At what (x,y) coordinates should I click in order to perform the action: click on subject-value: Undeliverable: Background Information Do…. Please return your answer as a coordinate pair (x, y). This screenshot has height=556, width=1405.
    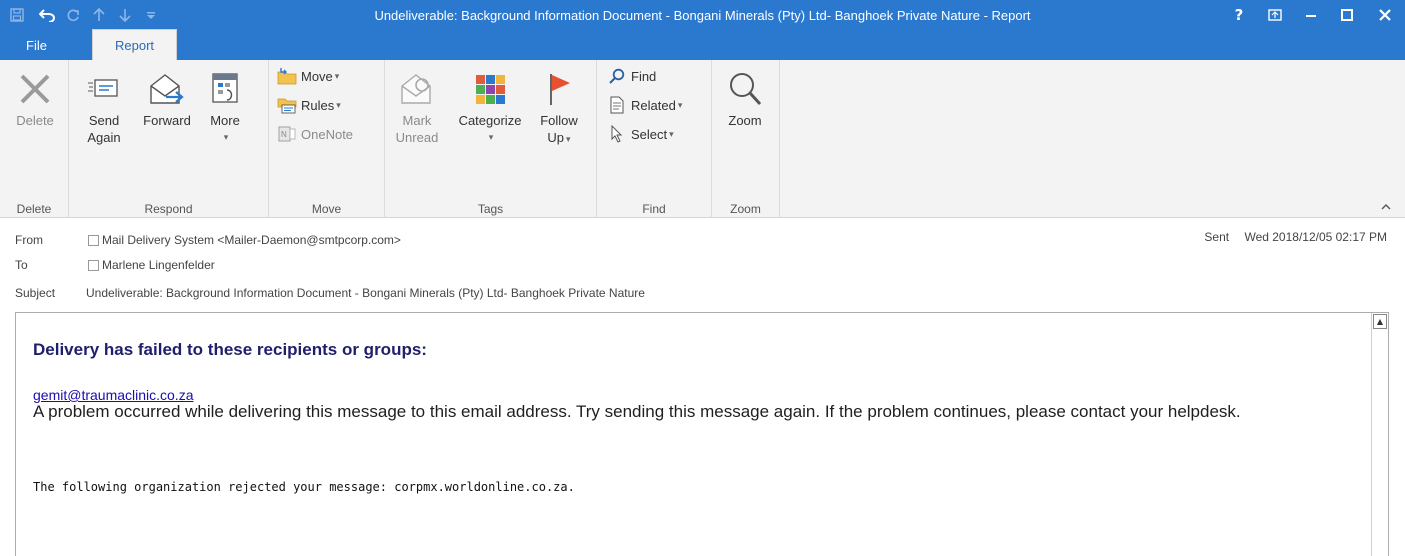
    Looking at the image, I should click on (365, 293).